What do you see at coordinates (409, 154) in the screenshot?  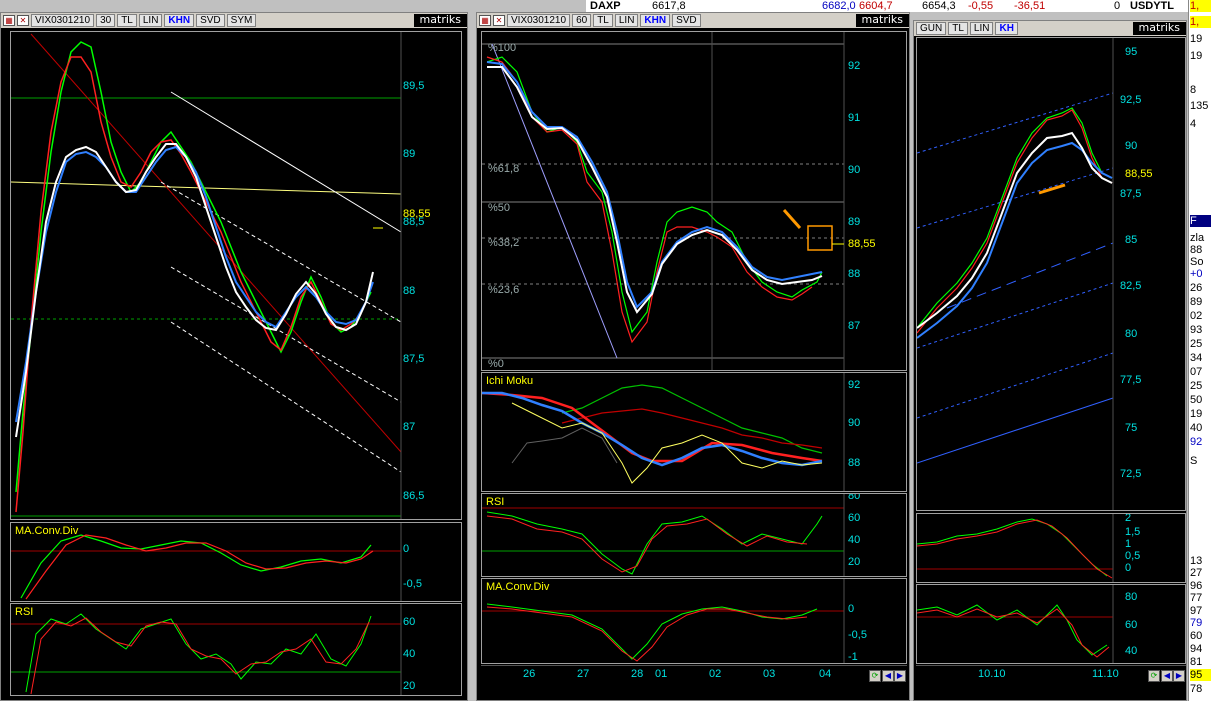 I see `chart1-tick-1: 89` at bounding box center [409, 154].